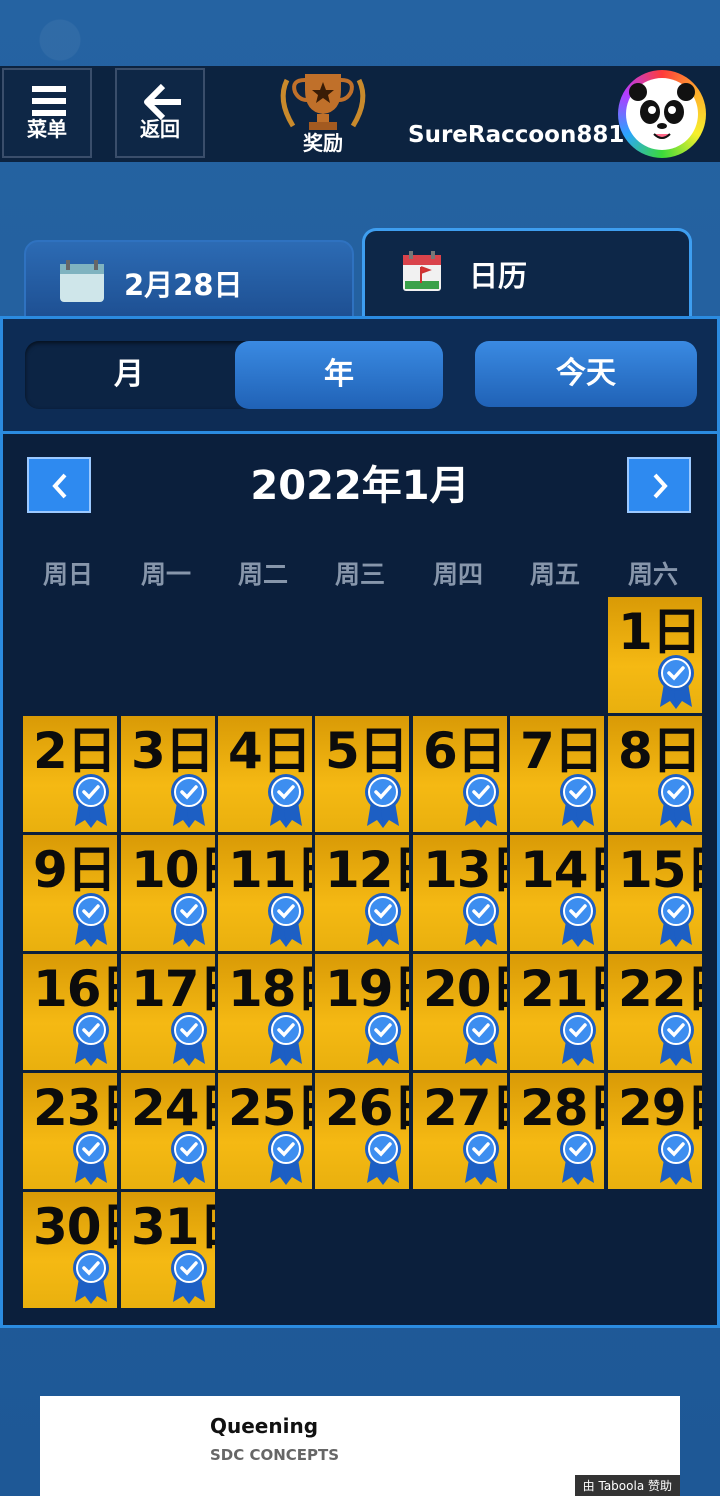 The width and height of the screenshot is (720, 1496). I want to click on next-month-button, so click(659, 485).